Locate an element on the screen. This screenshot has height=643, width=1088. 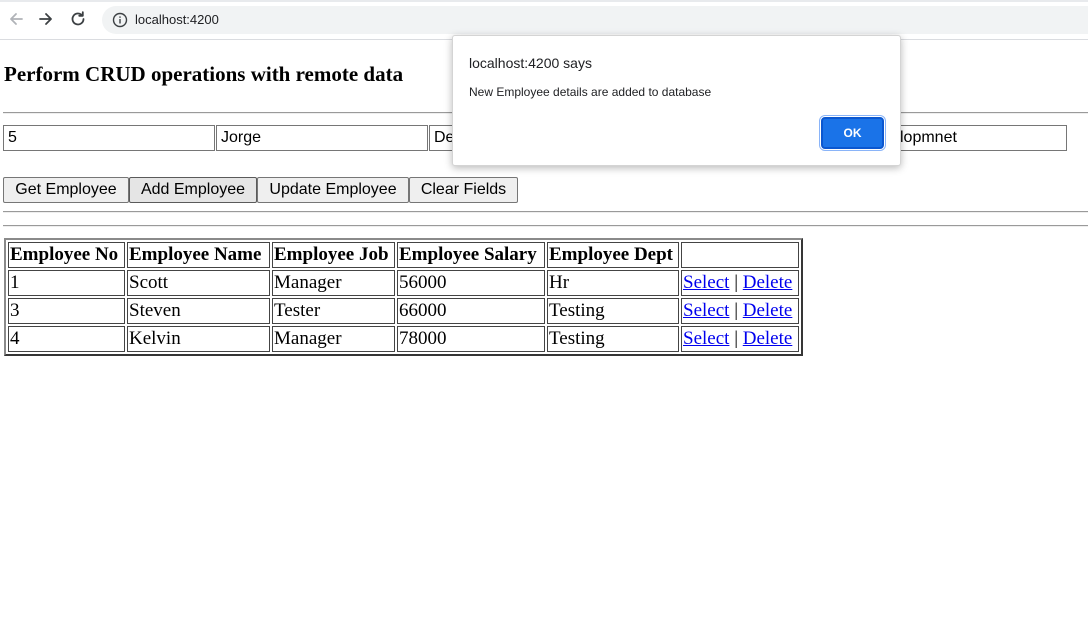
header-employee-salary: Employee Salary is located at coordinates (471, 255).